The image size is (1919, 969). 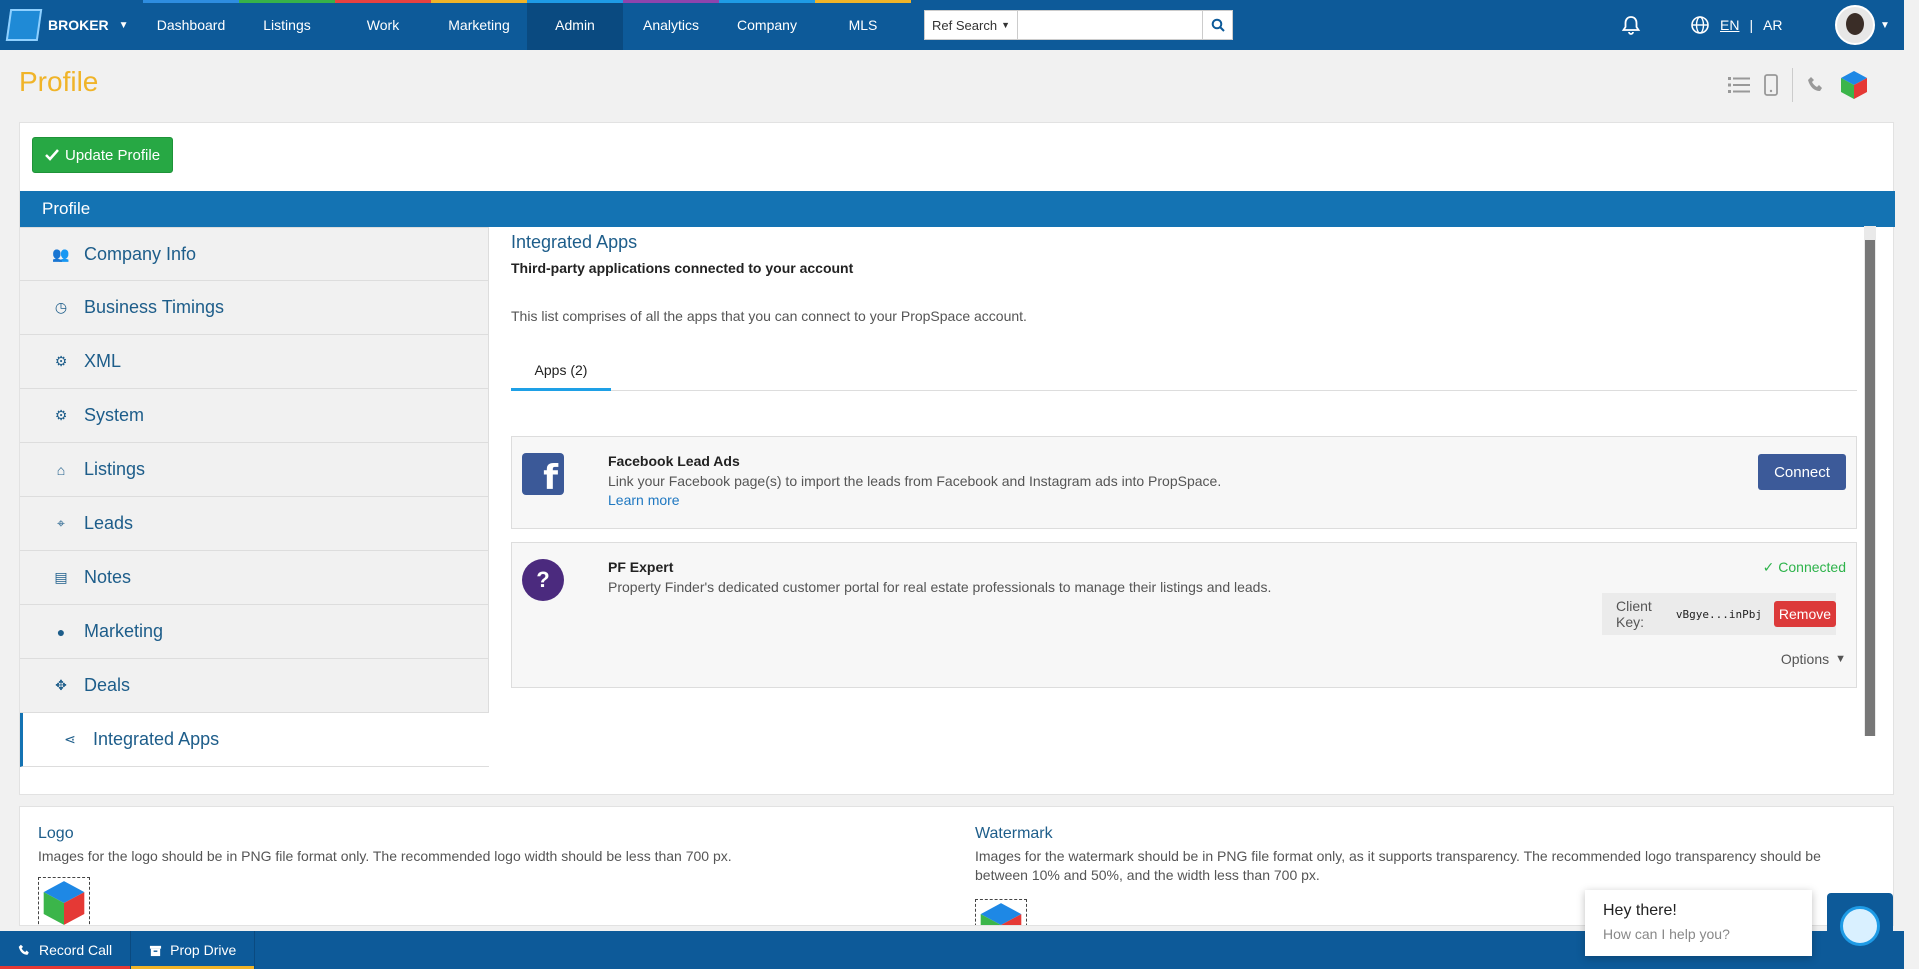 I want to click on search-button, so click(x=1218, y=25).